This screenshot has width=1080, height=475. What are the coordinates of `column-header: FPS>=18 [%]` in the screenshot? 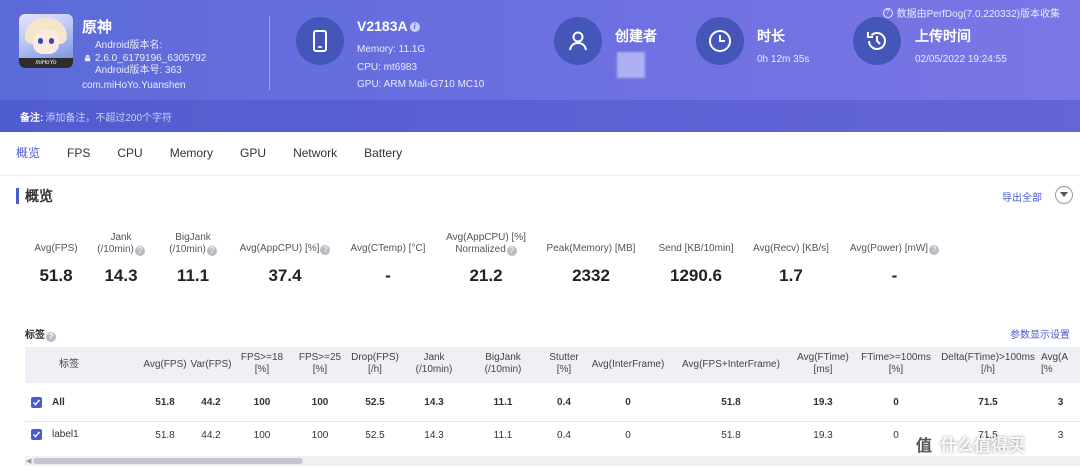 It's located at (262, 364).